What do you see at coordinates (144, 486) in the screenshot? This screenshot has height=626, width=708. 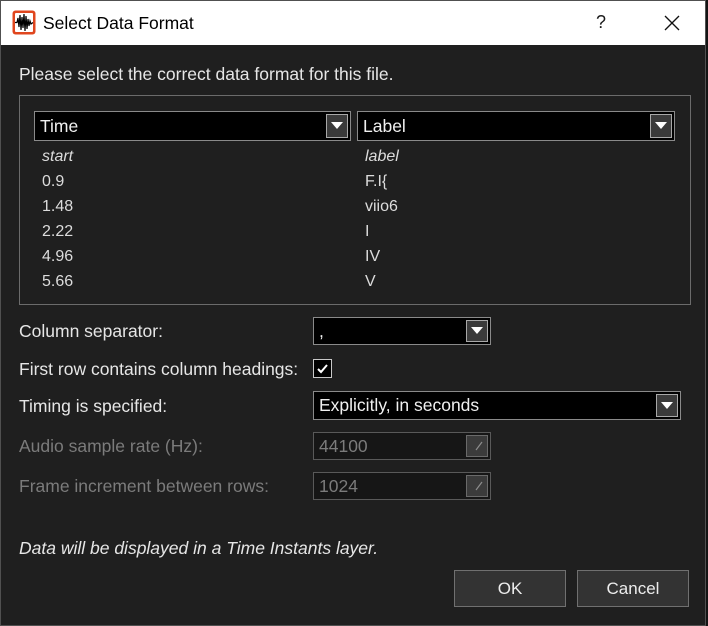 I see `frame-increment-label: Frame increment between rows:` at bounding box center [144, 486].